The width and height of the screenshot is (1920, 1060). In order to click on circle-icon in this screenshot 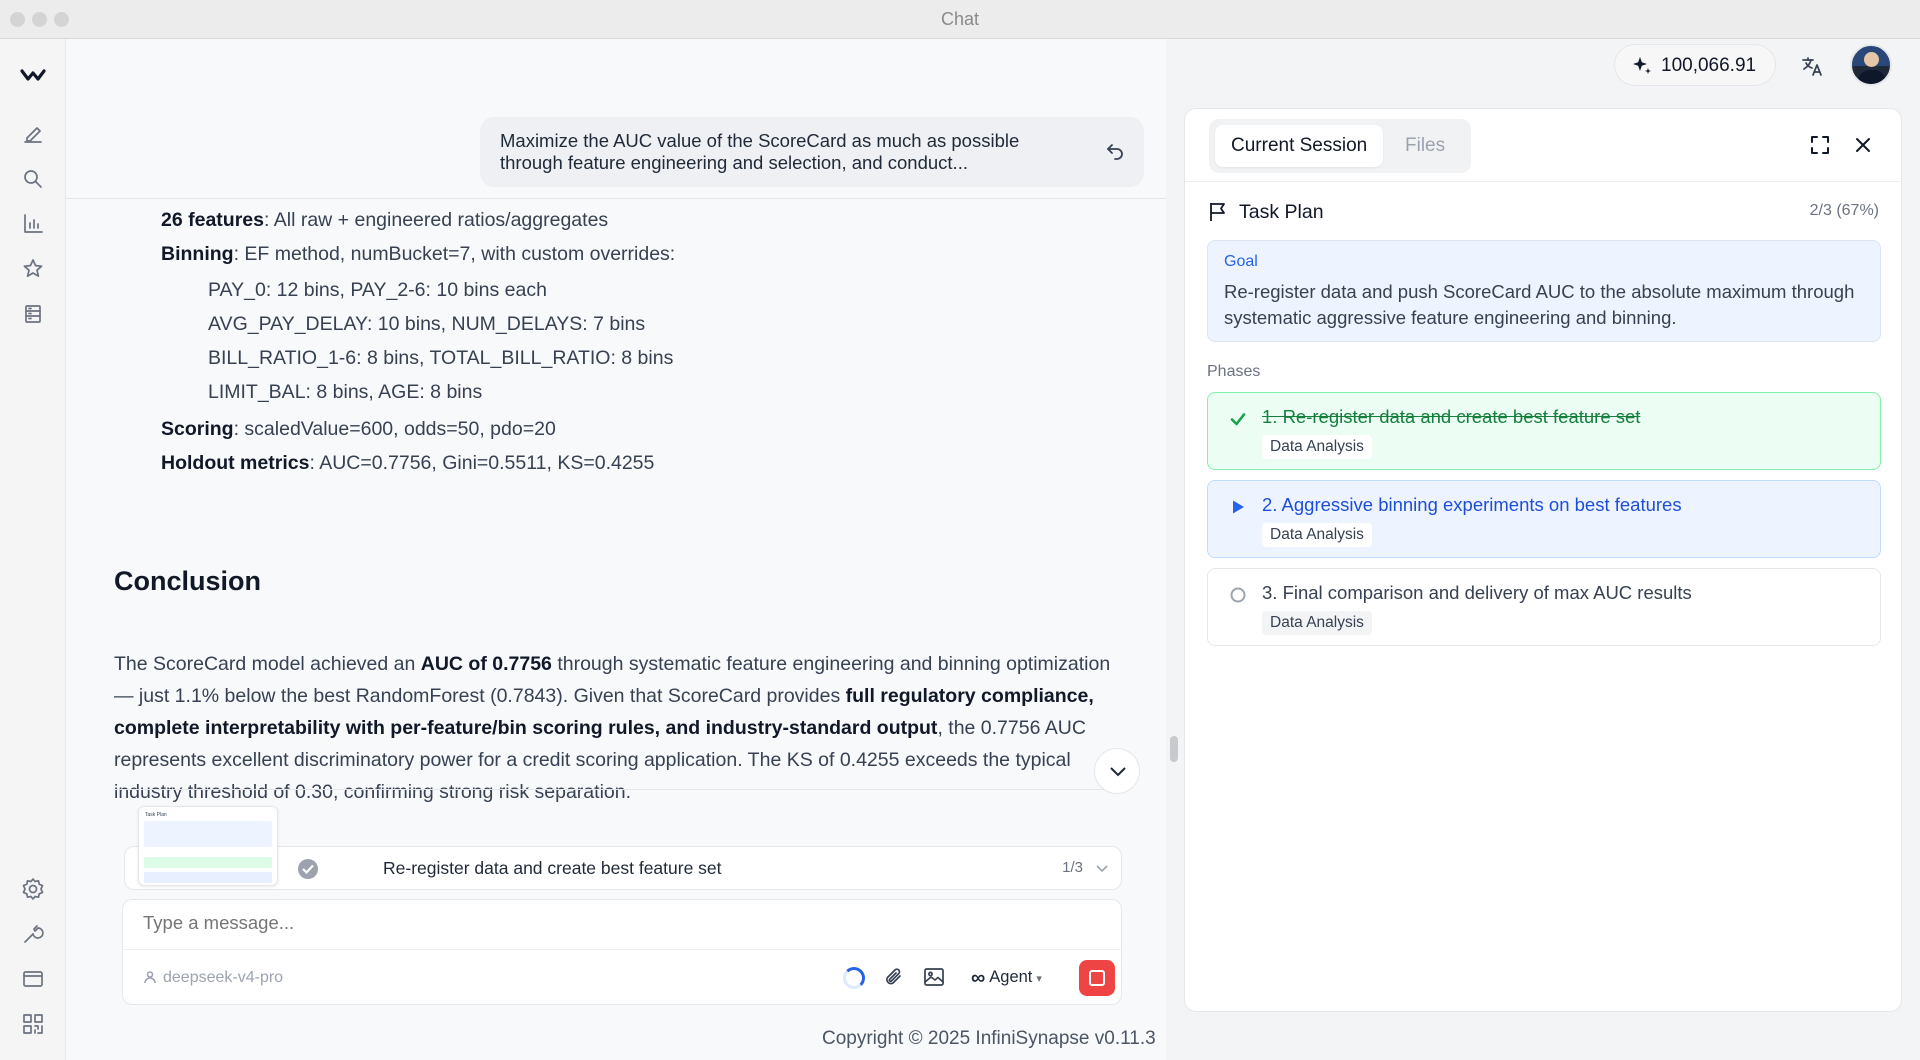, I will do `click(1238, 595)`.